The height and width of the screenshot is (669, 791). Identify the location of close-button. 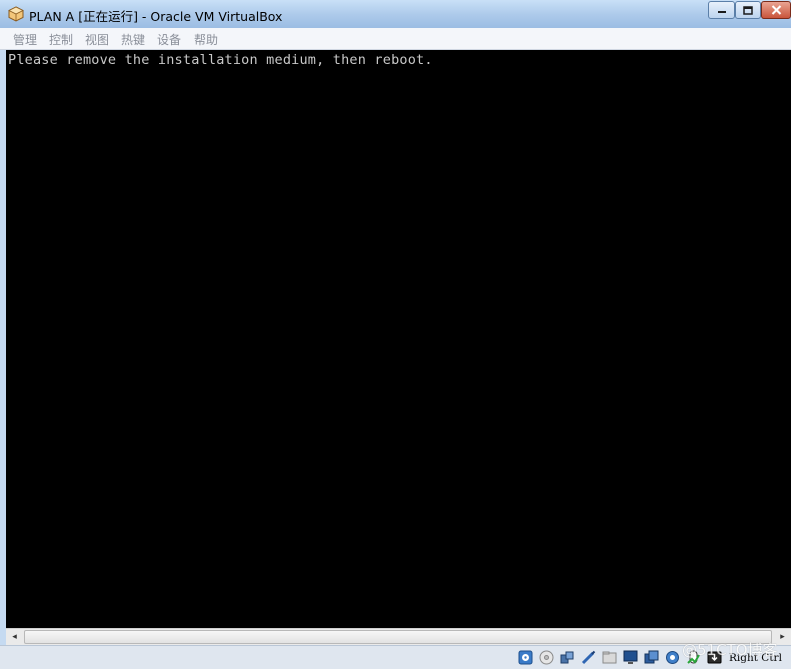
(776, 10).